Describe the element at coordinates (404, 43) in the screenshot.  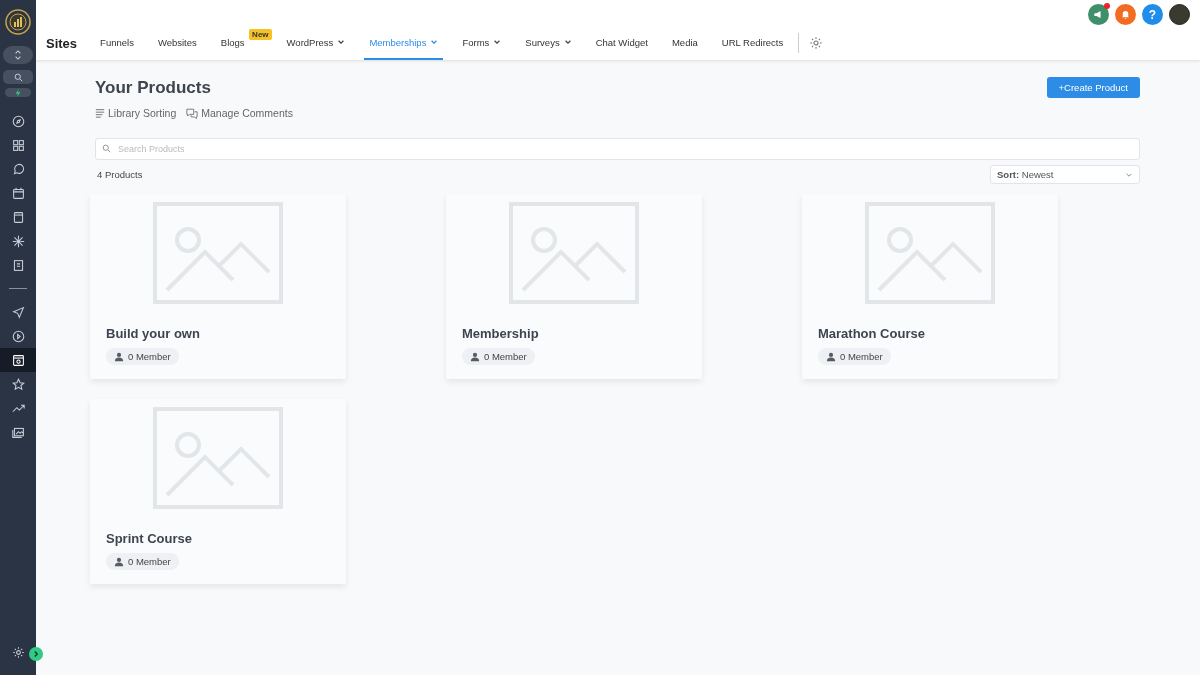
I see `nav-tab: Memberships` at that location.